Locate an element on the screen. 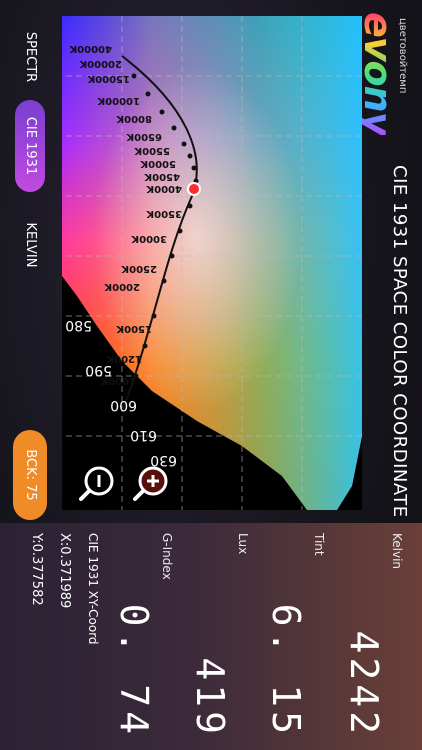  cct-label: 20000K is located at coordinates (100, 63).